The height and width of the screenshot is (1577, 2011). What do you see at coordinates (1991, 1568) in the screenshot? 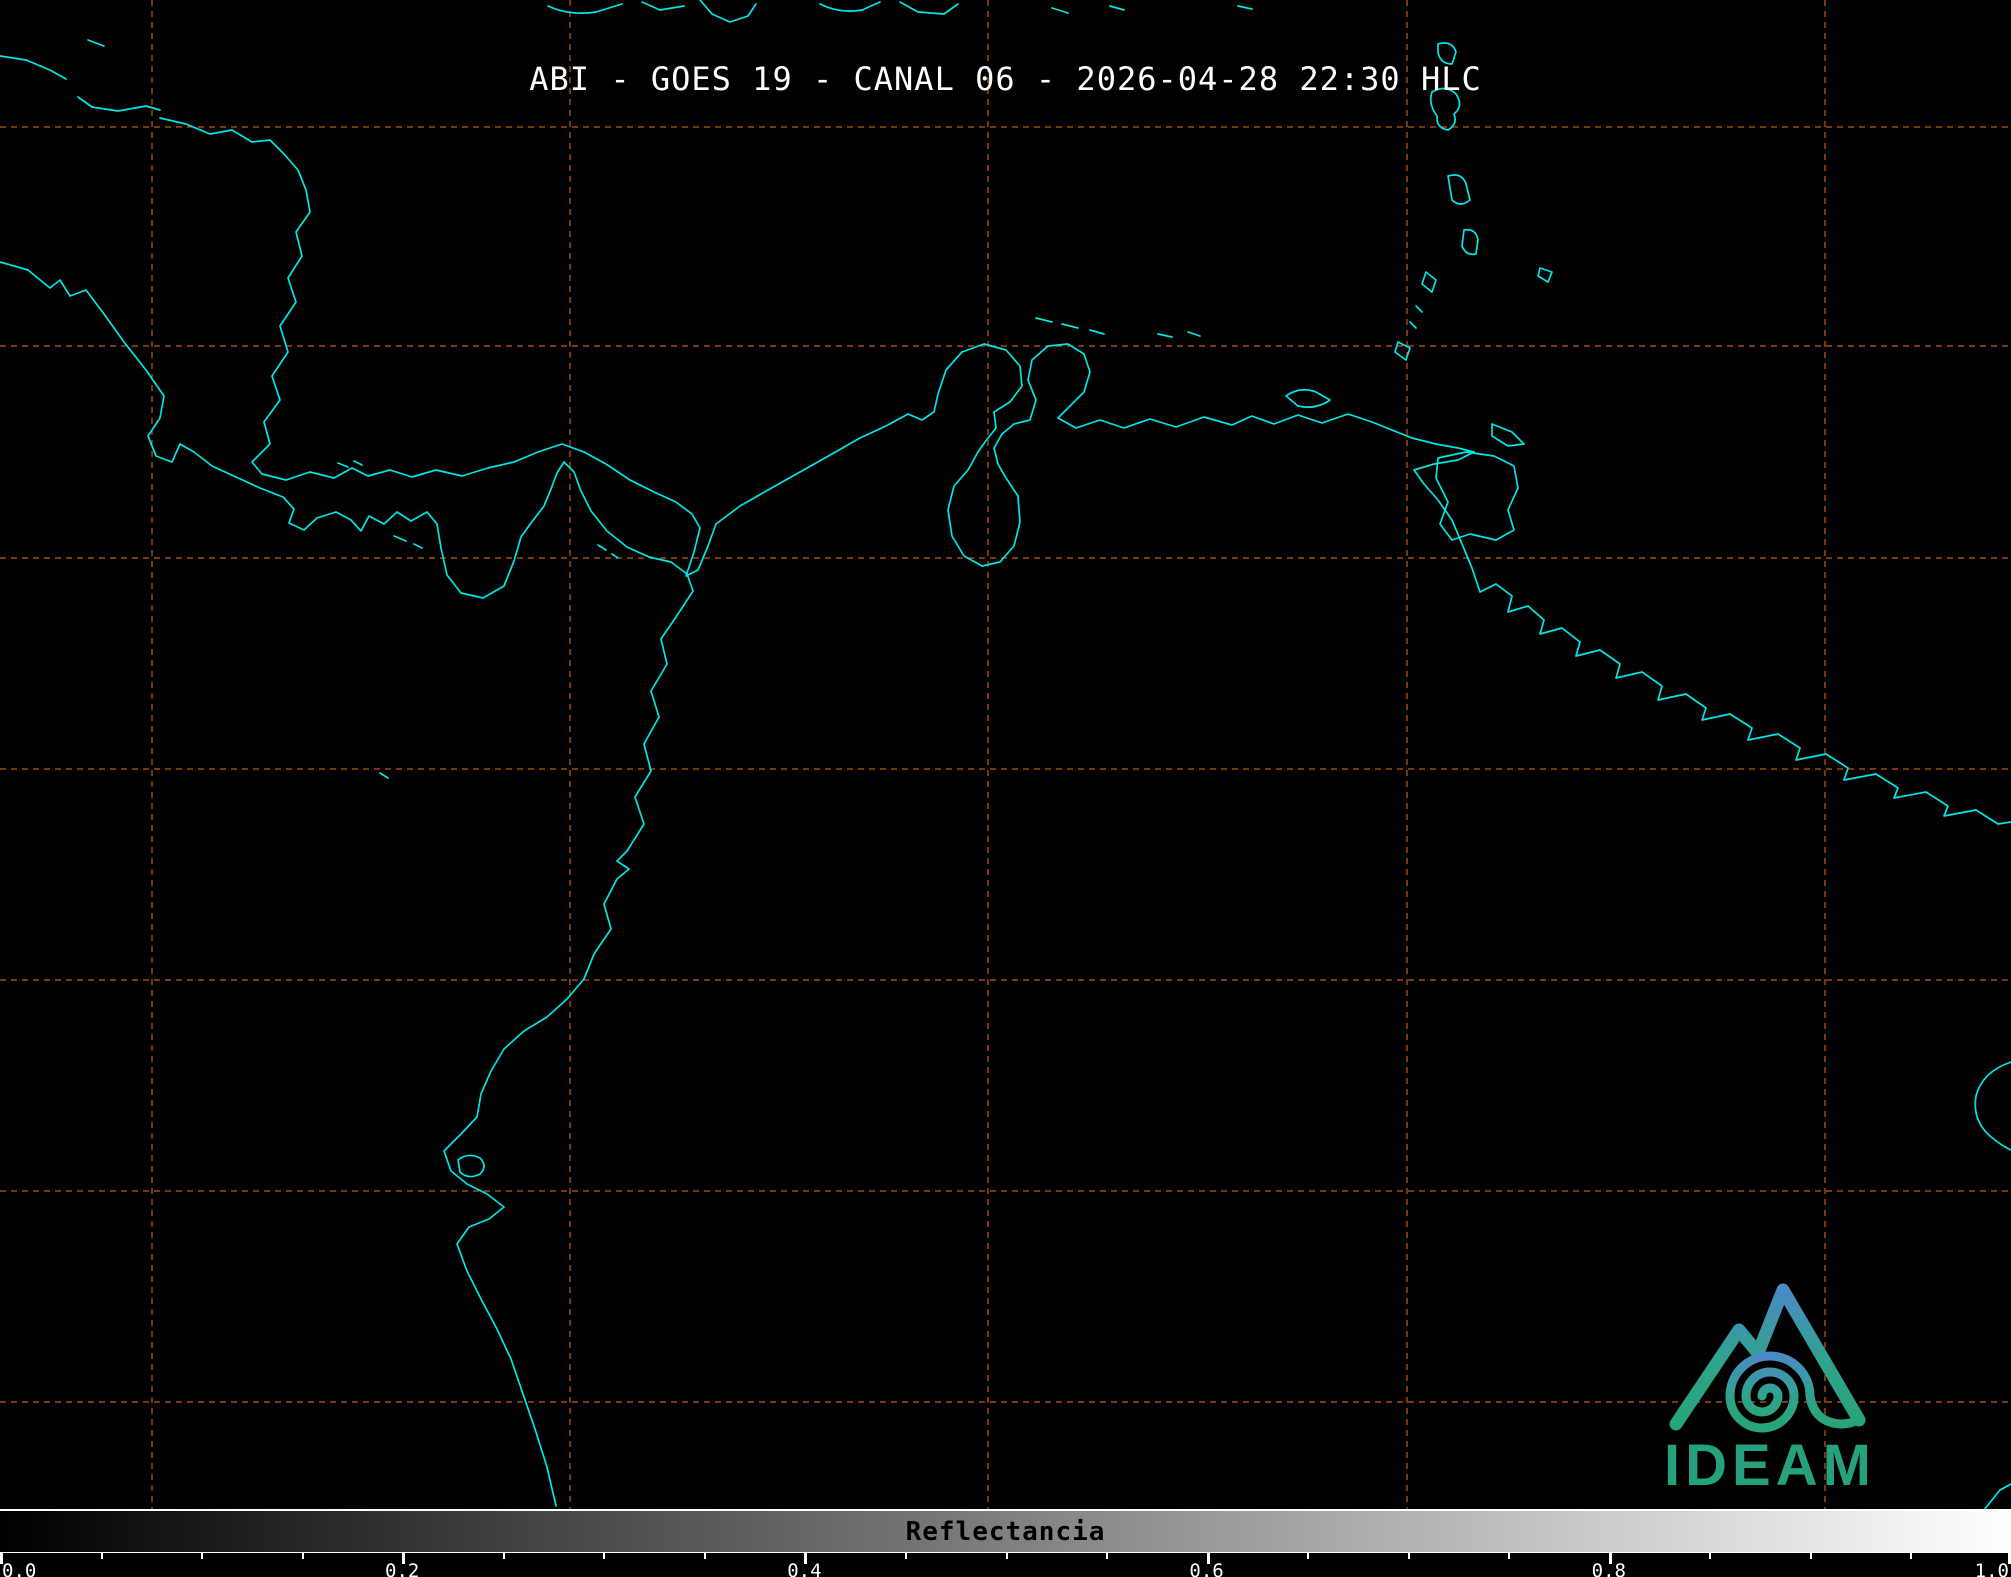
I see `colorbar-tick-label: 1.0` at bounding box center [1991, 1568].